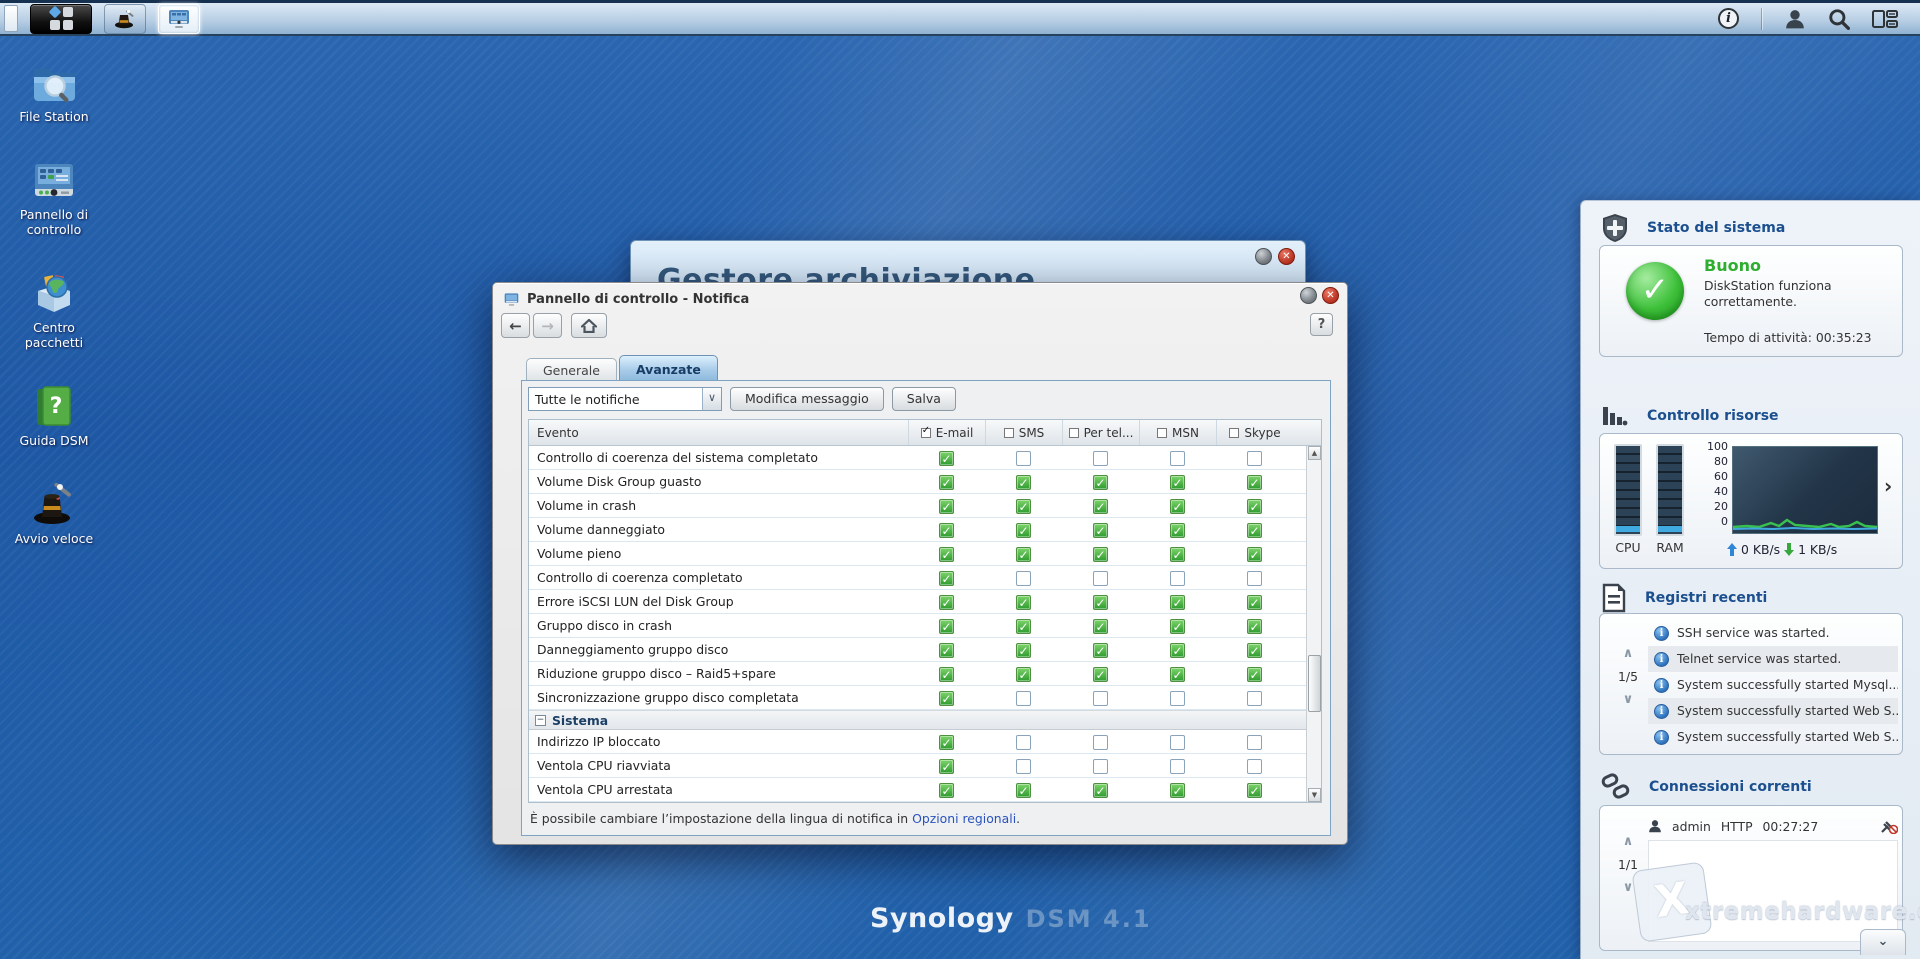  What do you see at coordinates (1314, 795) in the screenshot?
I see `scroll-down-arrow: ▼` at bounding box center [1314, 795].